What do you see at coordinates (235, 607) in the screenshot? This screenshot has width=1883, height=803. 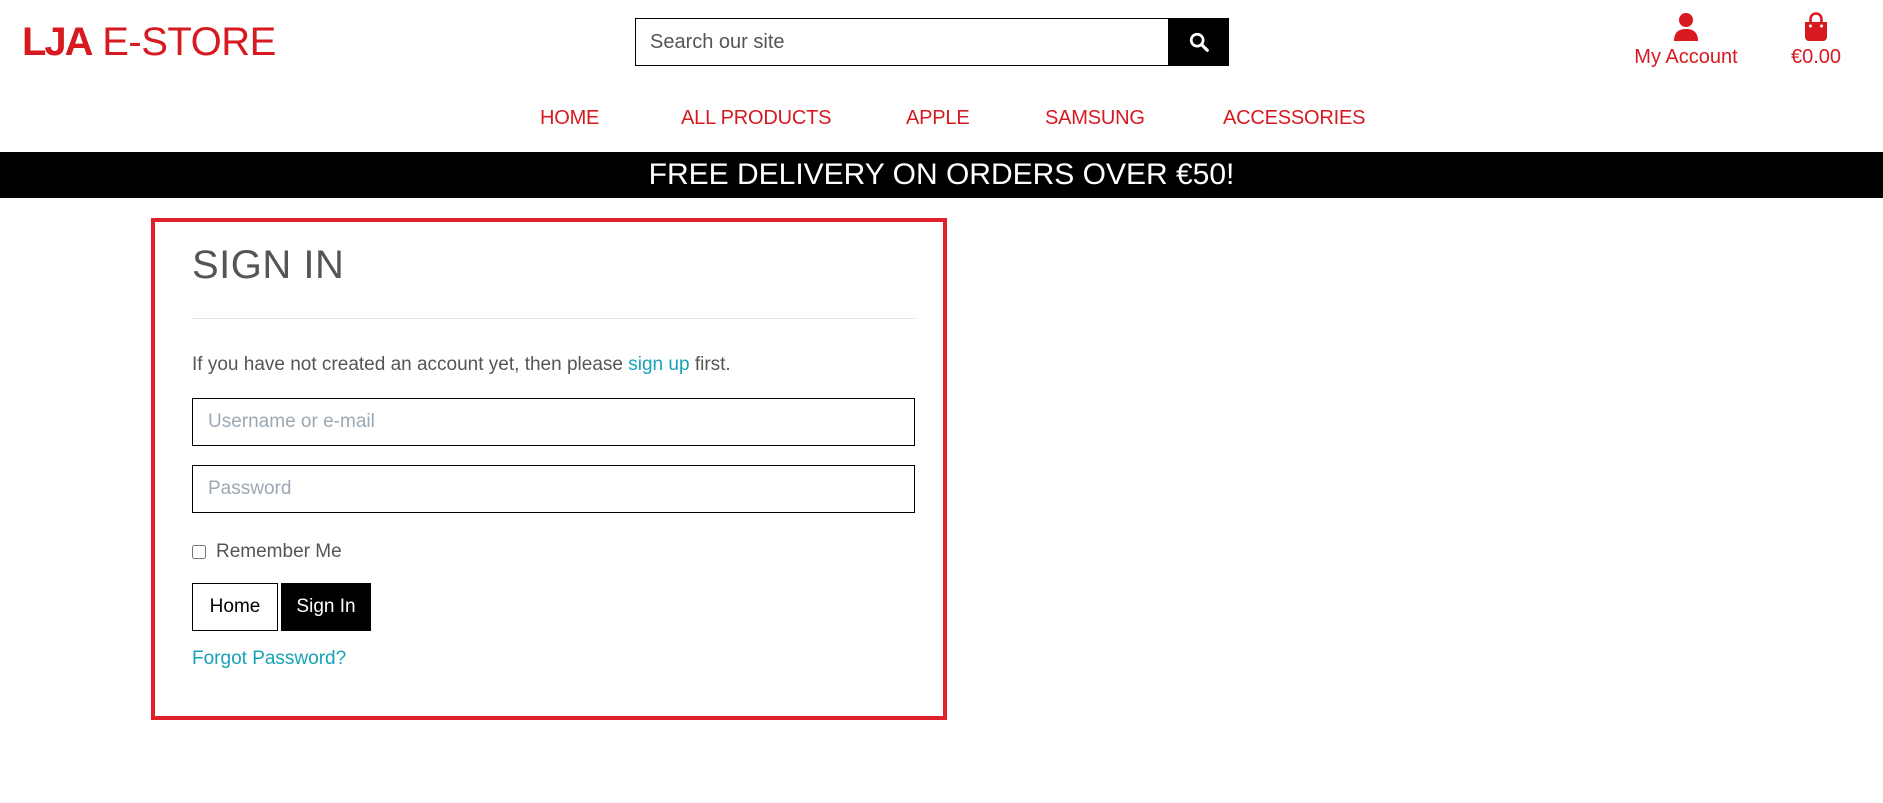 I see `home-button: Home` at bounding box center [235, 607].